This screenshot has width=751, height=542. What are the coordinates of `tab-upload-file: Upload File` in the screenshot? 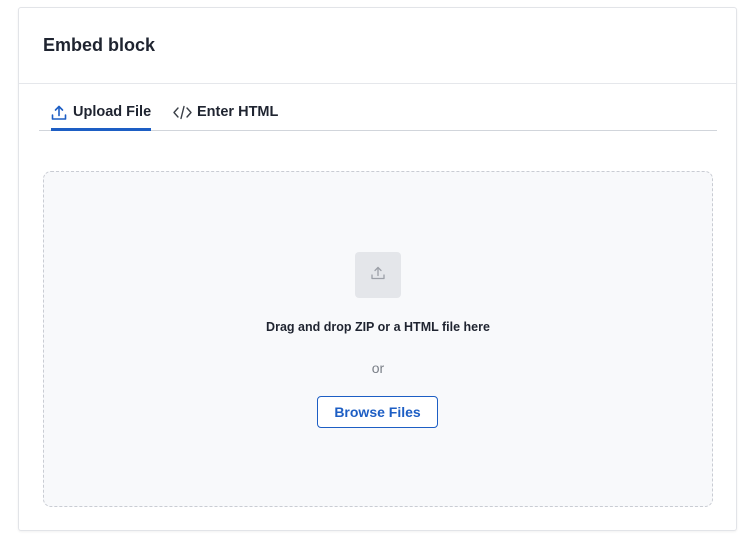 It's located at (101, 117).